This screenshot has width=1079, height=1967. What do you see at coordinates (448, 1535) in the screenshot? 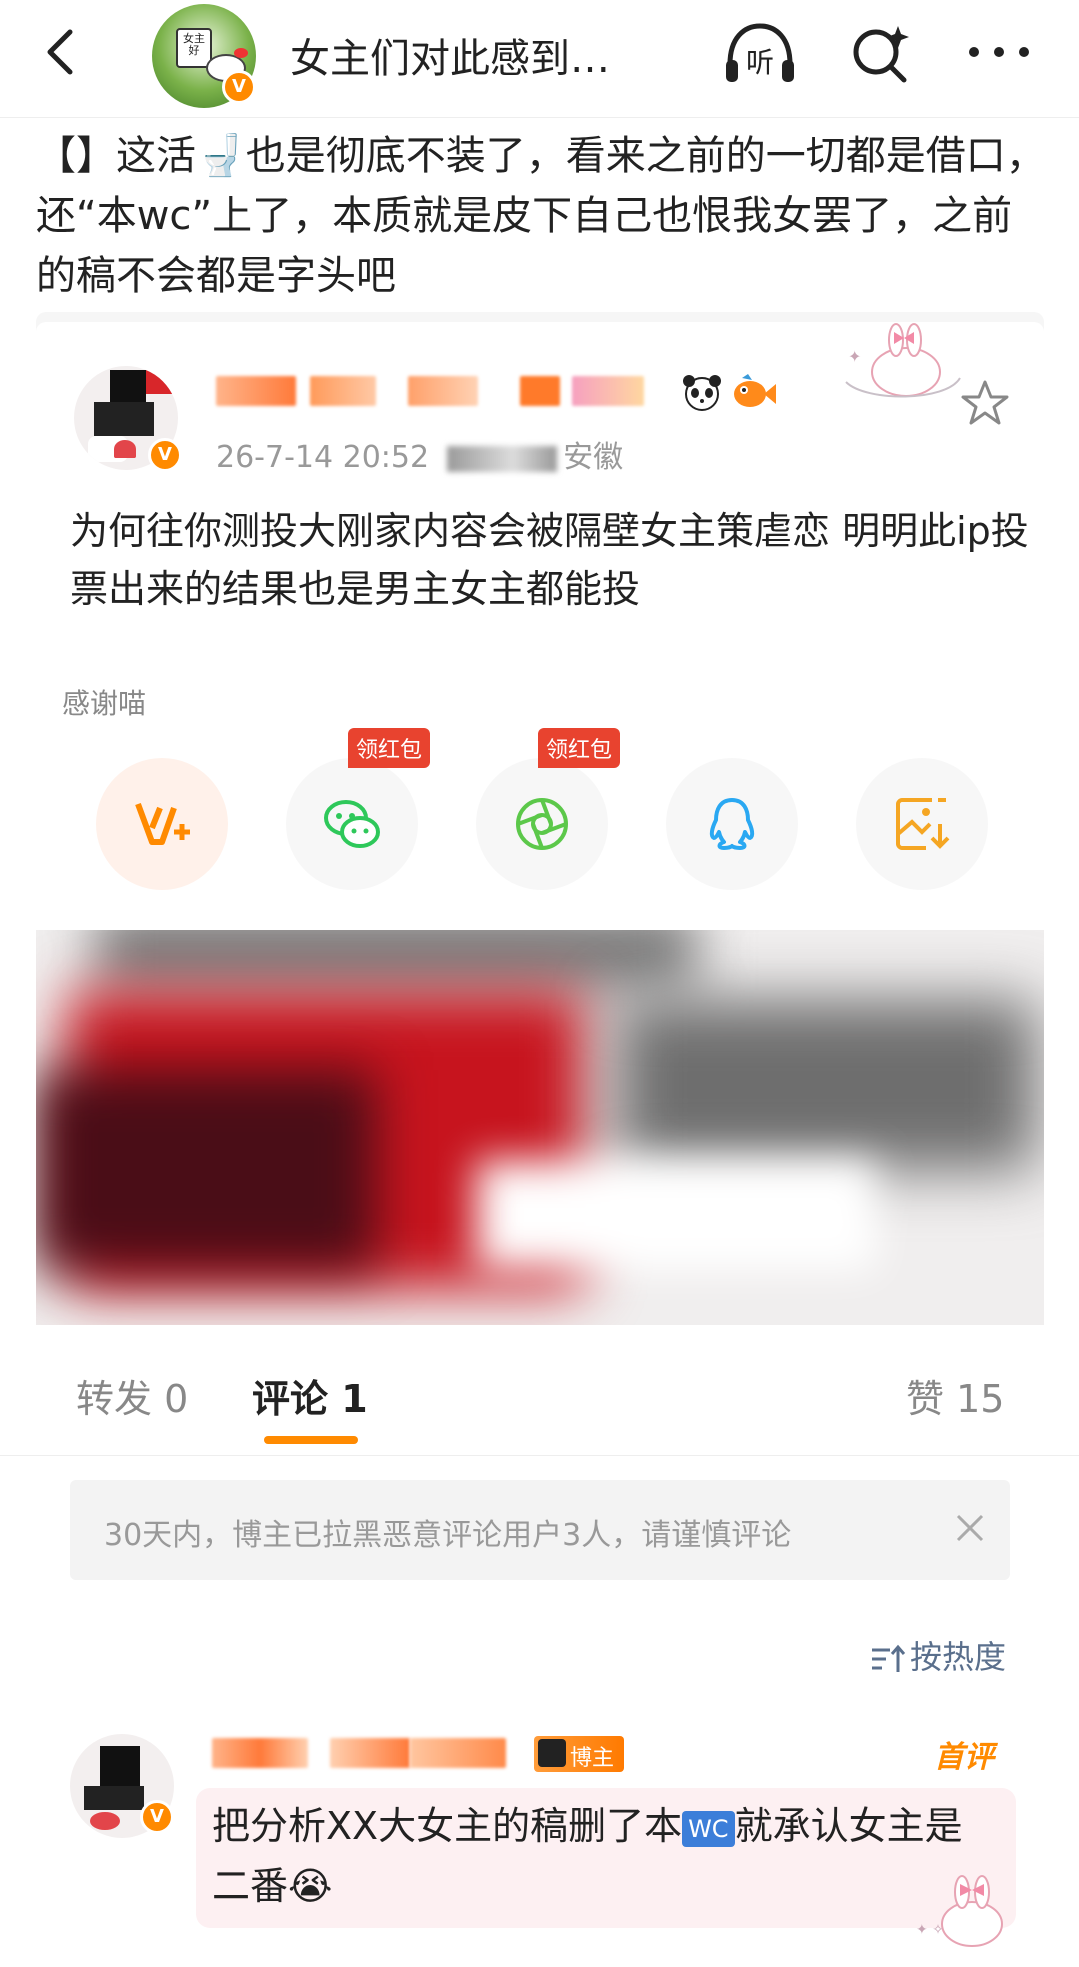
I see `notice-text: 30天内，博主已拉黑恶意评论用户3人，请谨慎评论` at bounding box center [448, 1535].